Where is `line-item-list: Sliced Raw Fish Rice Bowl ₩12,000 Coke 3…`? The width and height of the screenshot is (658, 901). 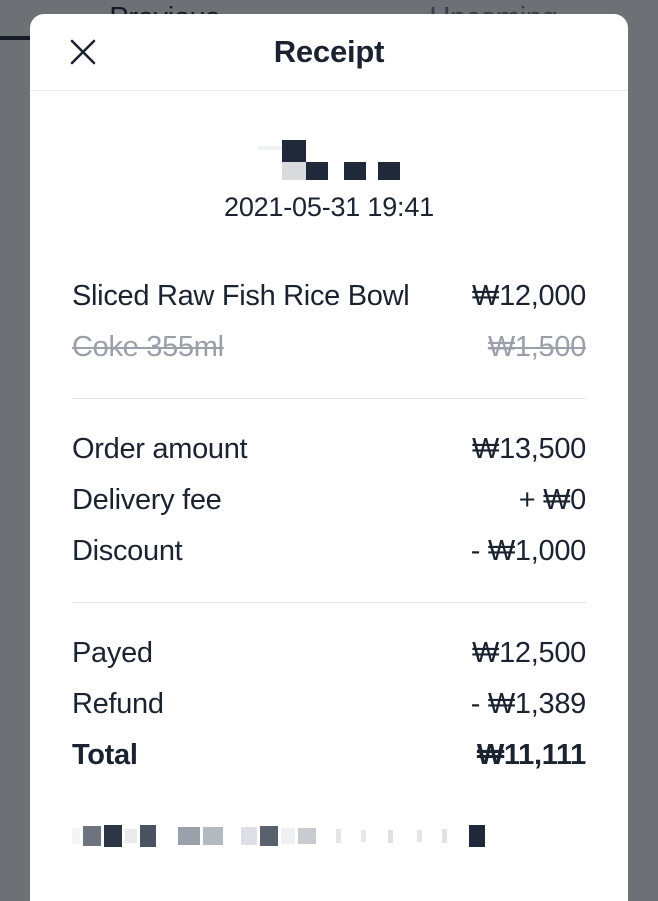
line-item-list: Sliced Raw Fish Rice Bowl ₩12,000 Coke 3… is located at coordinates (329, 322).